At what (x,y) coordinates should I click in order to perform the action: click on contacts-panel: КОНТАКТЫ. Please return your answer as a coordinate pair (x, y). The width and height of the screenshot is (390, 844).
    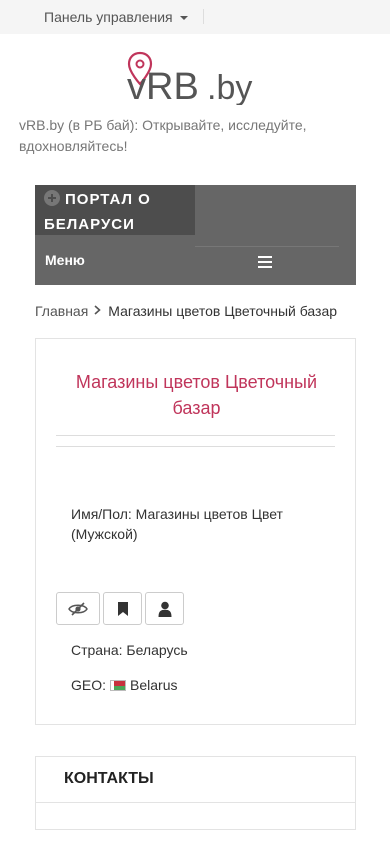
    Looking at the image, I should click on (195, 793).